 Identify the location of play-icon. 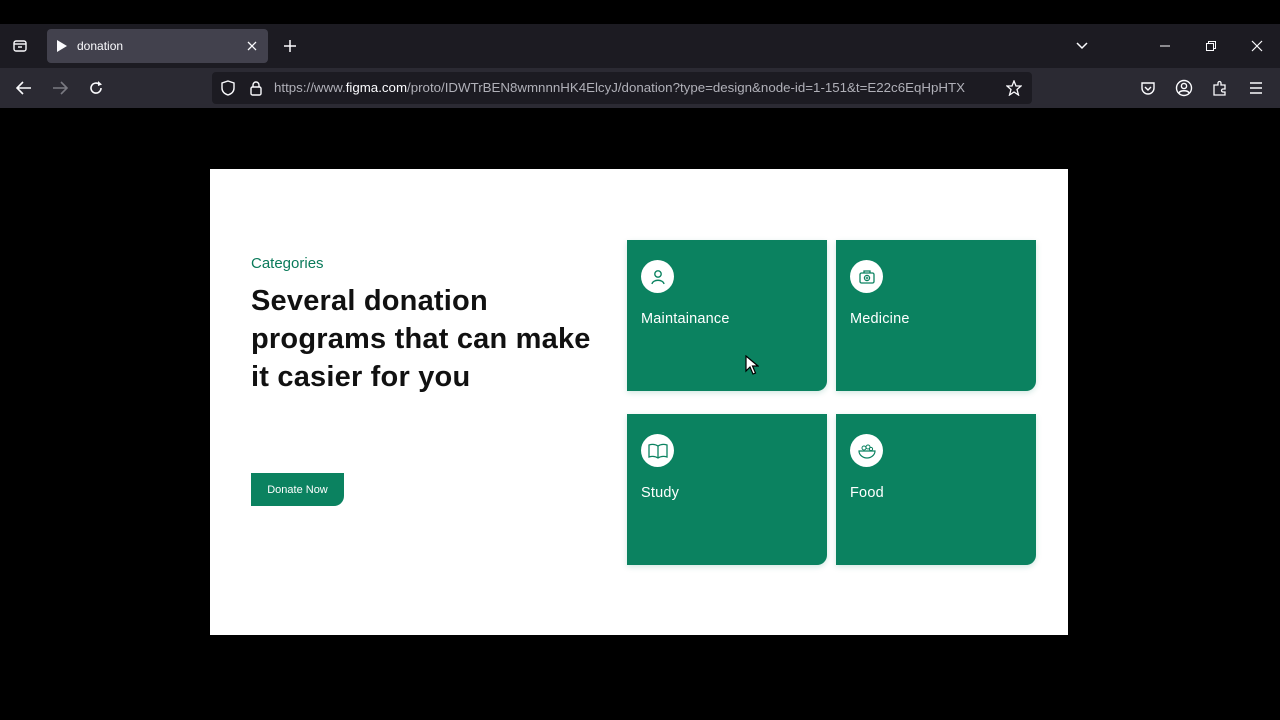
(62, 46).